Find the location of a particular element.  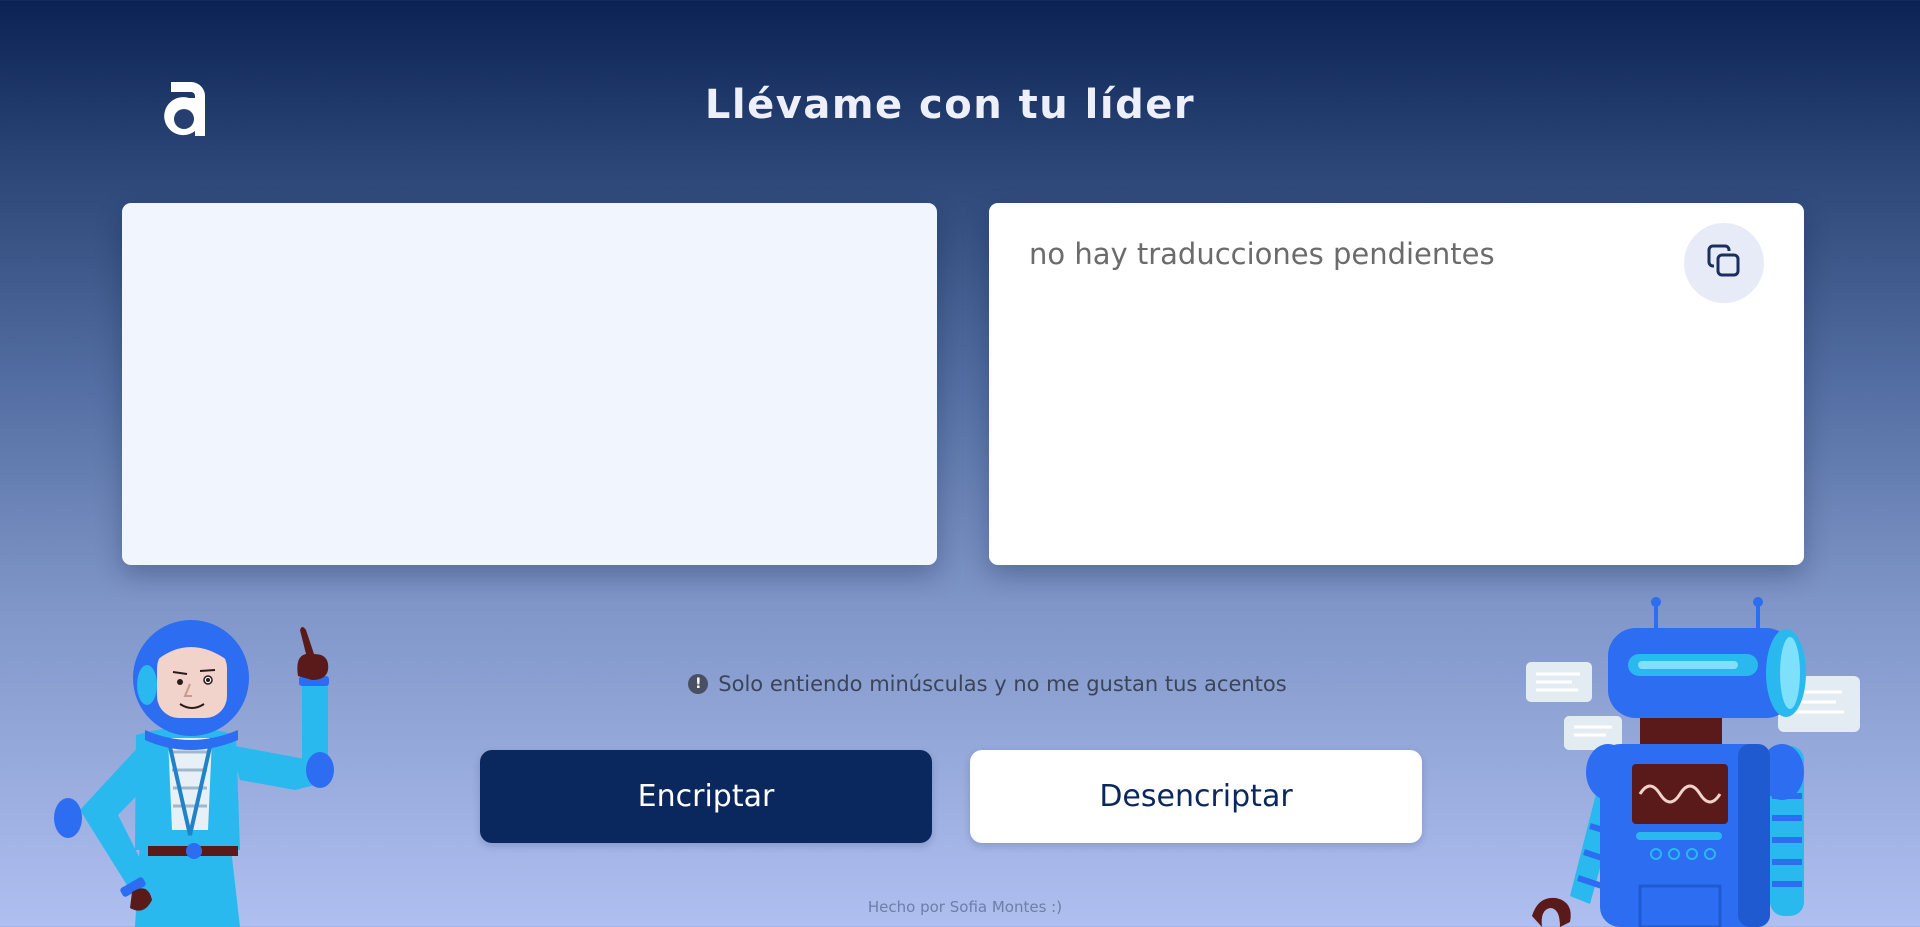

decrypt-button: Desencriptar is located at coordinates (1196, 796).